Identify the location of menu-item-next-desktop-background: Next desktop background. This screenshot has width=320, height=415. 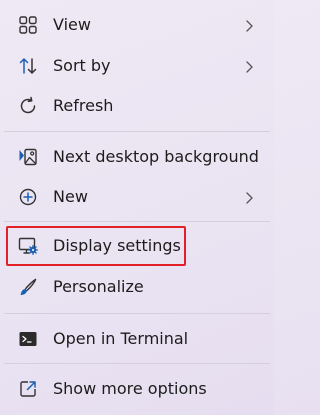
(137, 157).